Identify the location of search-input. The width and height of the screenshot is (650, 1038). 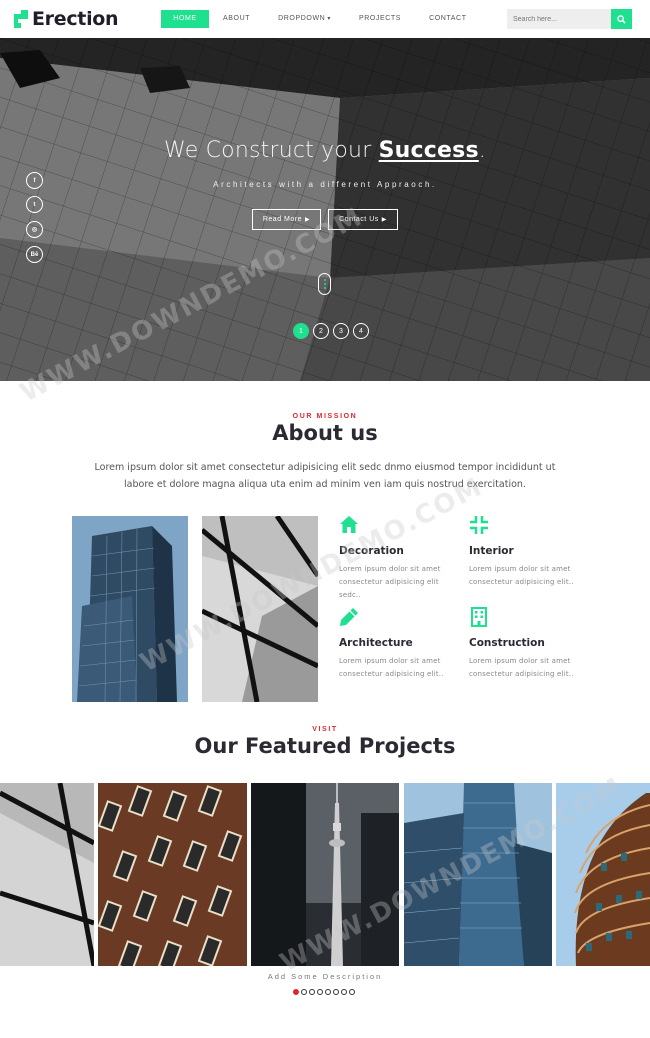
(559, 19).